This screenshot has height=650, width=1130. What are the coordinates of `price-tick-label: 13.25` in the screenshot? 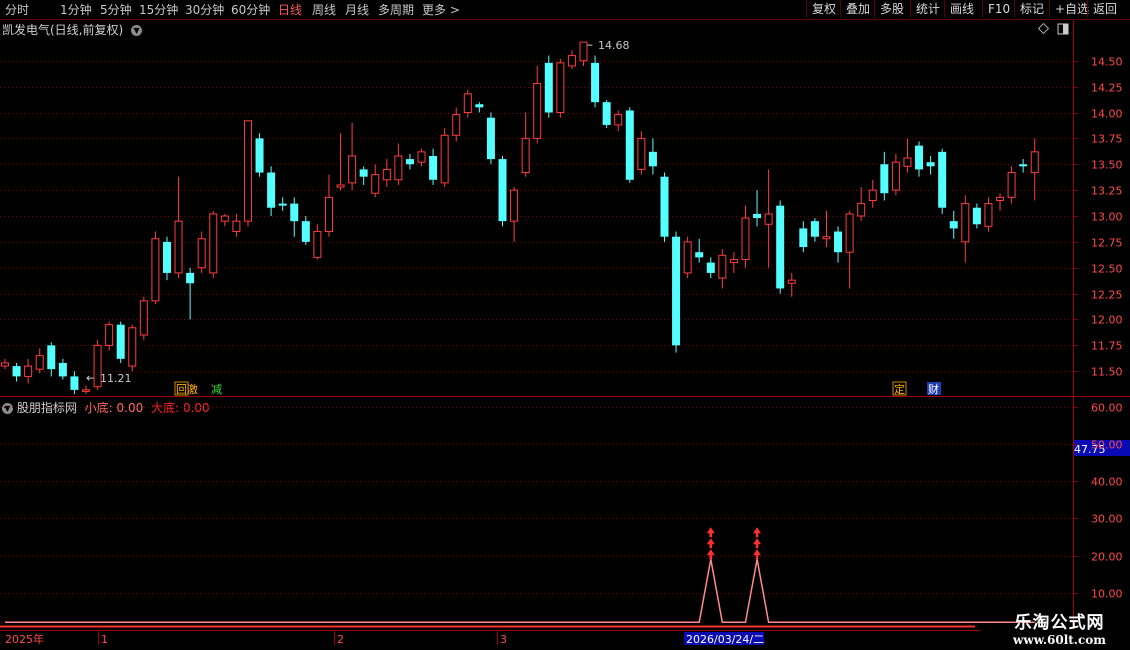 It's located at (1107, 191).